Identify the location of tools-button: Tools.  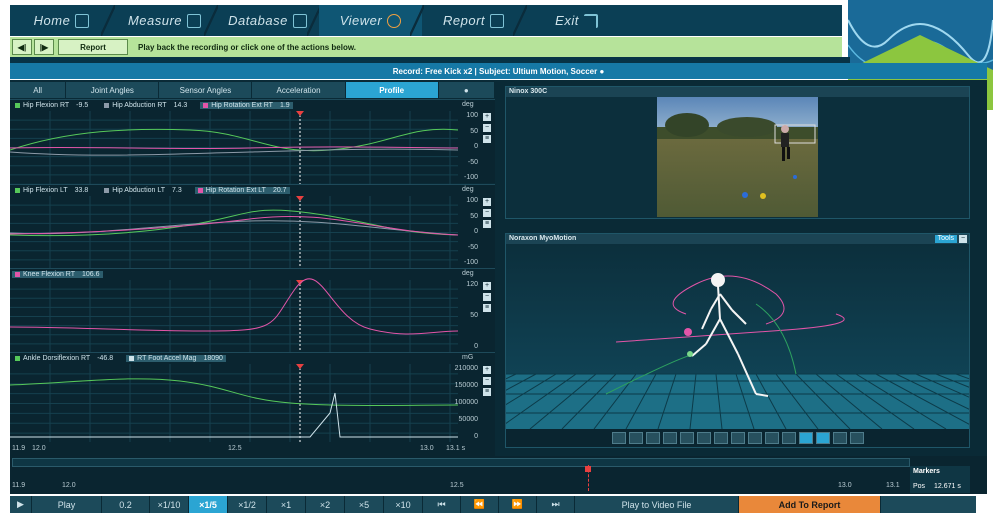
(945, 239).